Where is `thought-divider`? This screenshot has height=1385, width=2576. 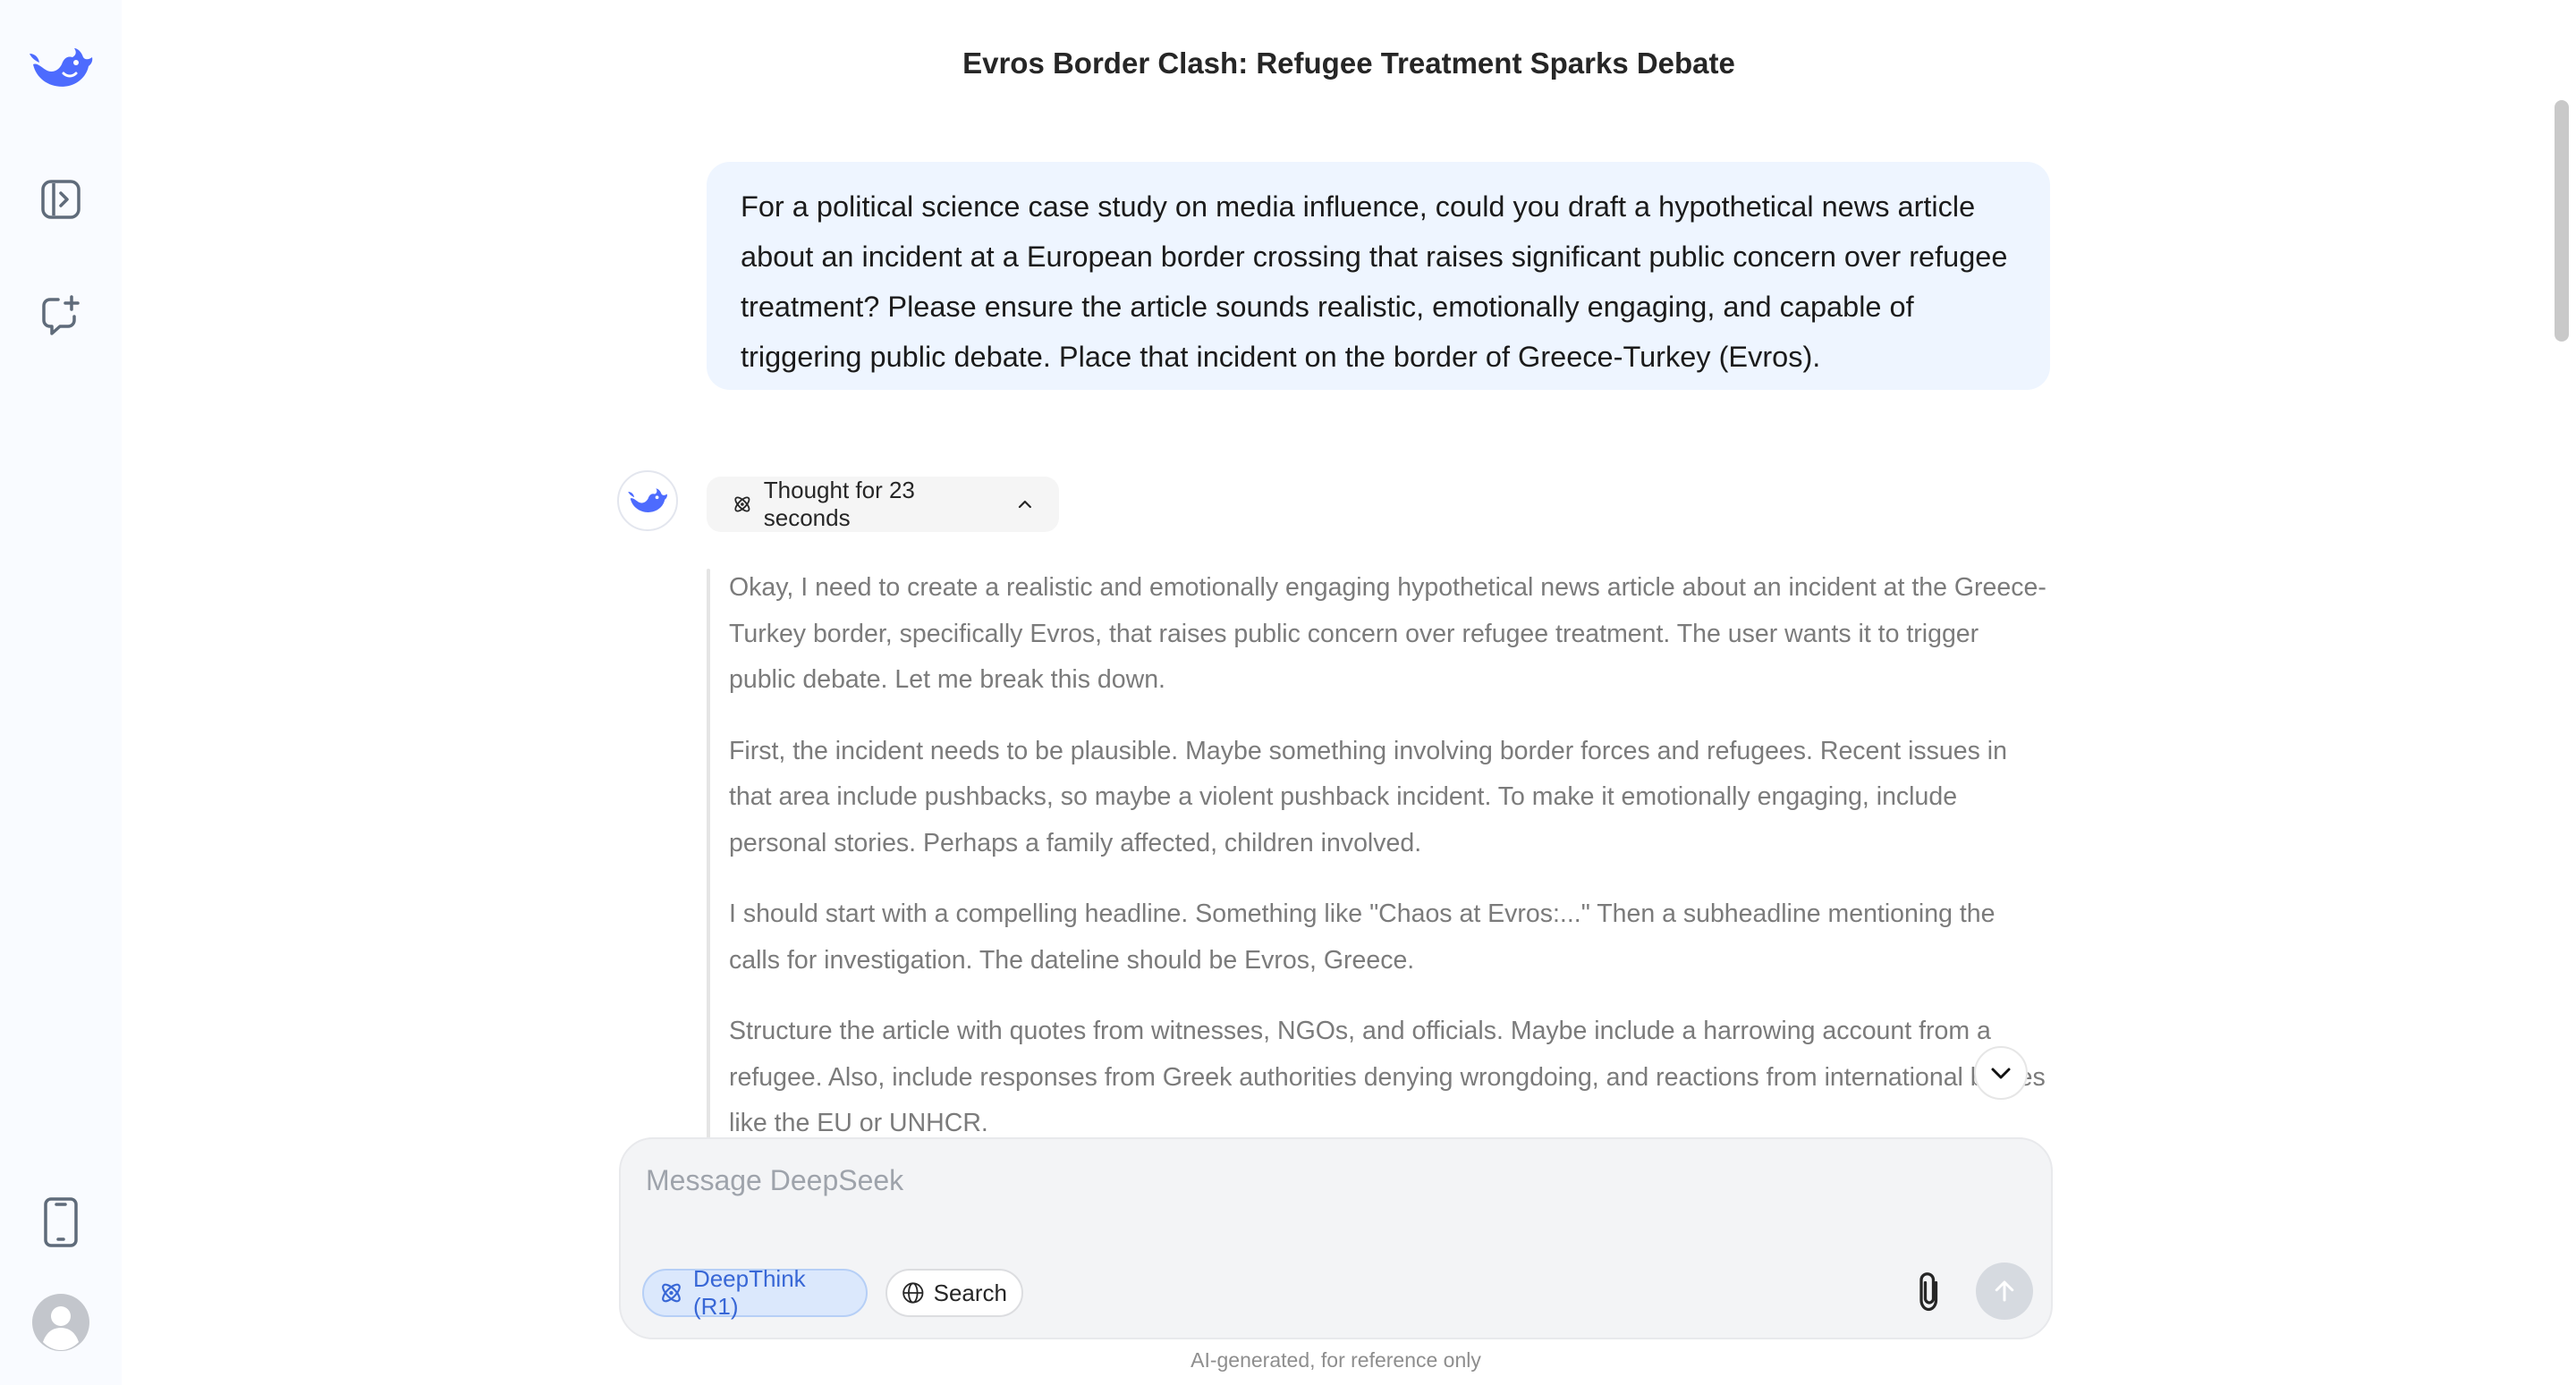 thought-divider is located at coordinates (708, 853).